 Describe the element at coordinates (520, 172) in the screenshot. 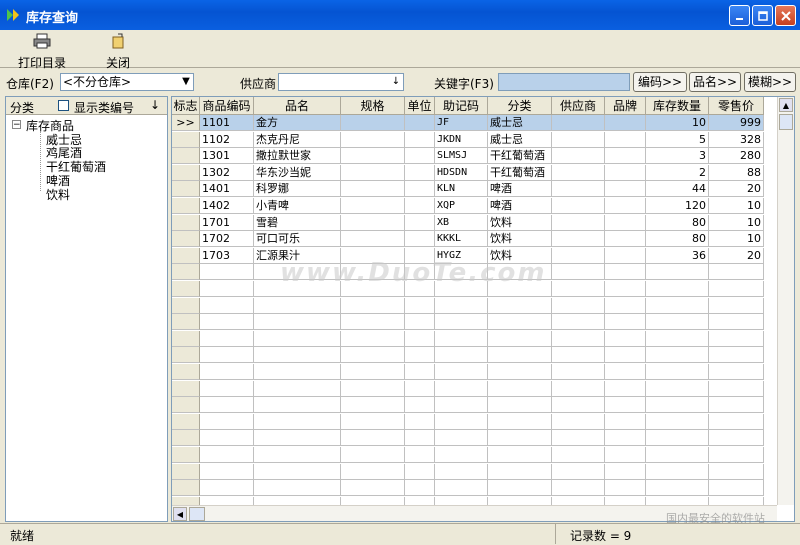

I see `cell-category: 干红葡萄酒` at that location.